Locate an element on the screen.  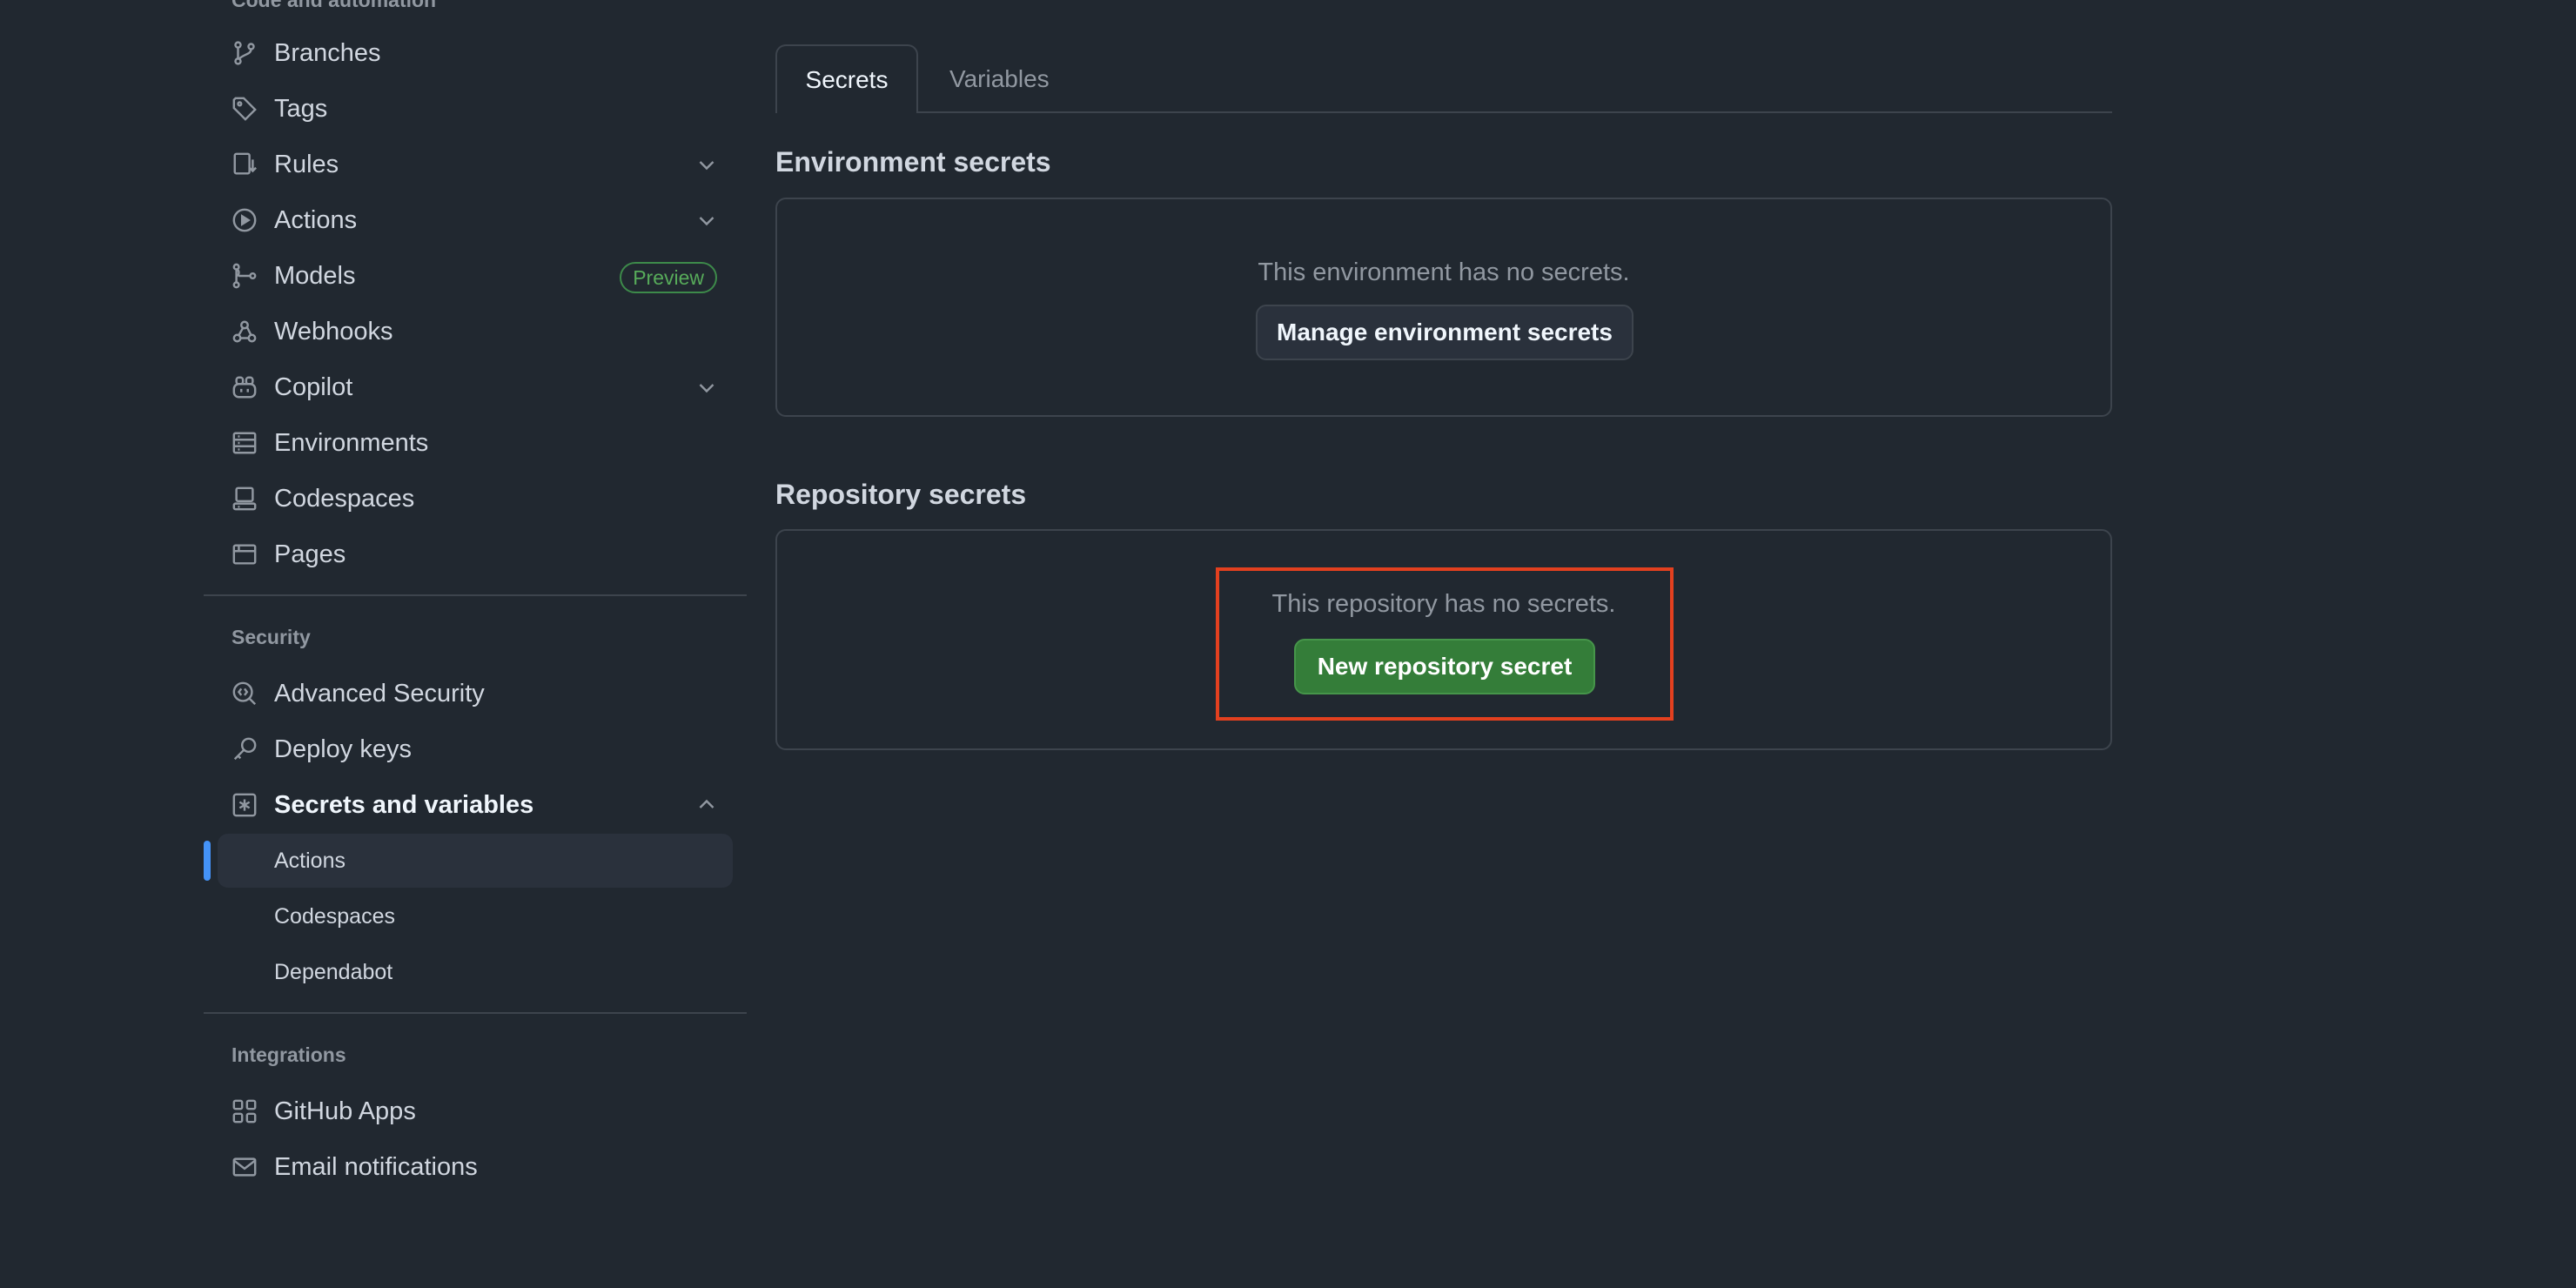
sidebar-item-label: Tags is located at coordinates (301, 108).